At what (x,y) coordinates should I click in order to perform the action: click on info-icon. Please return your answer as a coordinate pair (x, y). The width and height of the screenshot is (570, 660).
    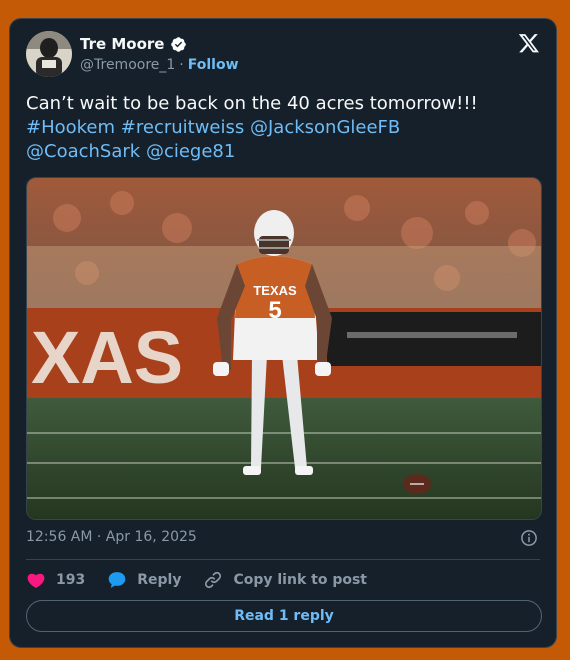
    Looking at the image, I should click on (529, 538).